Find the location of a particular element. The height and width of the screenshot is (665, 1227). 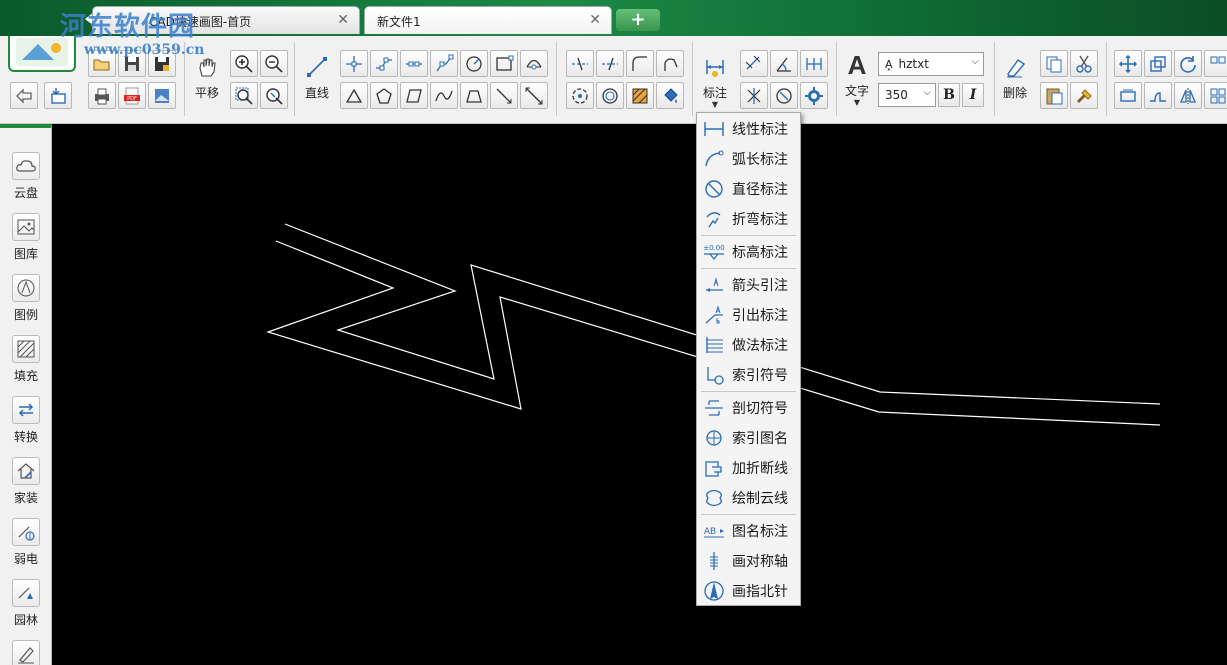

match-properties-icon is located at coordinates (1084, 95).